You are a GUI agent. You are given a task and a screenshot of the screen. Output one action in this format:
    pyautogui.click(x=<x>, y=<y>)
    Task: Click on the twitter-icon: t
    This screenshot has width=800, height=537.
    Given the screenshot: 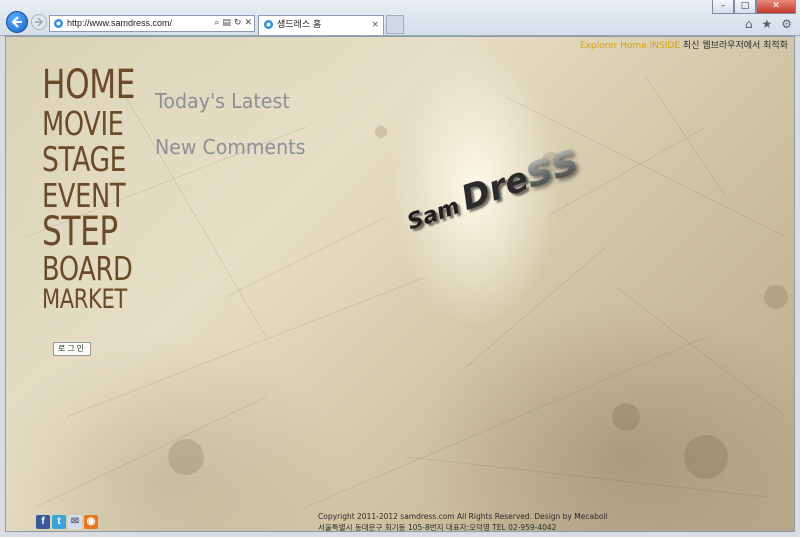 What is the action you would take?
    pyautogui.click(x=59, y=522)
    